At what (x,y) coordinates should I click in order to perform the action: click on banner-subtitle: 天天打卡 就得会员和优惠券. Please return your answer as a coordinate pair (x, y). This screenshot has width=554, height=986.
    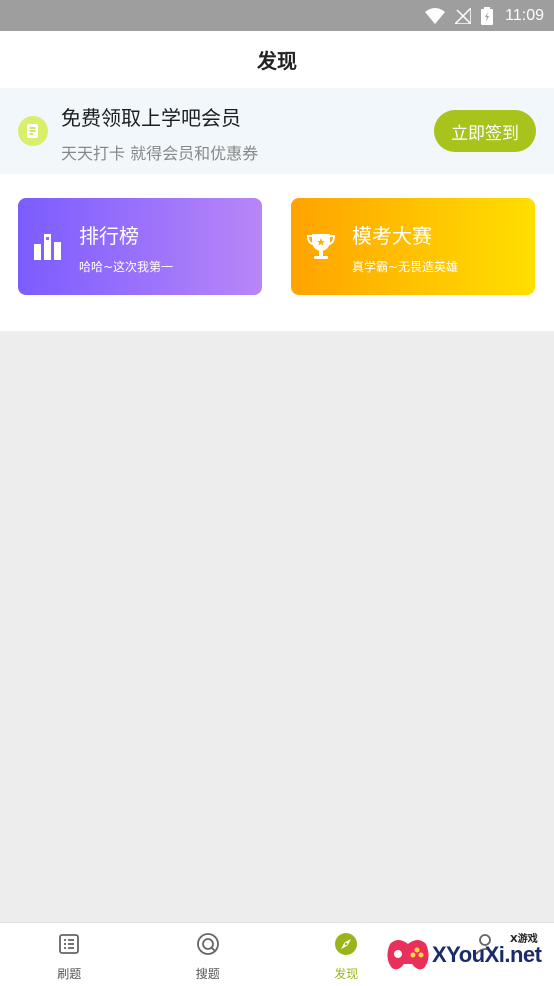
    Looking at the image, I should click on (160, 153).